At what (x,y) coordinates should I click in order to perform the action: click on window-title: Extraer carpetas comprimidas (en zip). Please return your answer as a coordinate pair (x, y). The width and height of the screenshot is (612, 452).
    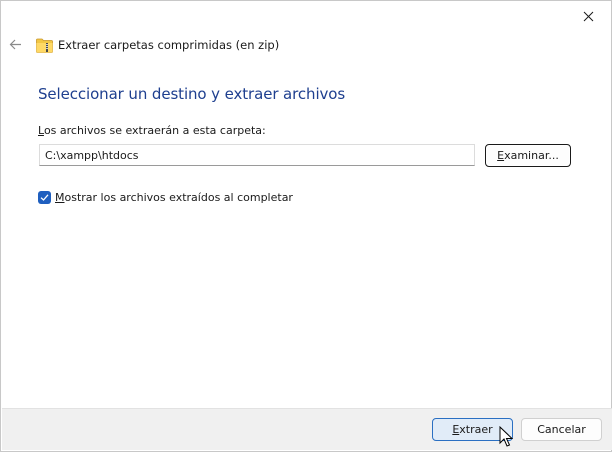
    Looking at the image, I should click on (169, 45).